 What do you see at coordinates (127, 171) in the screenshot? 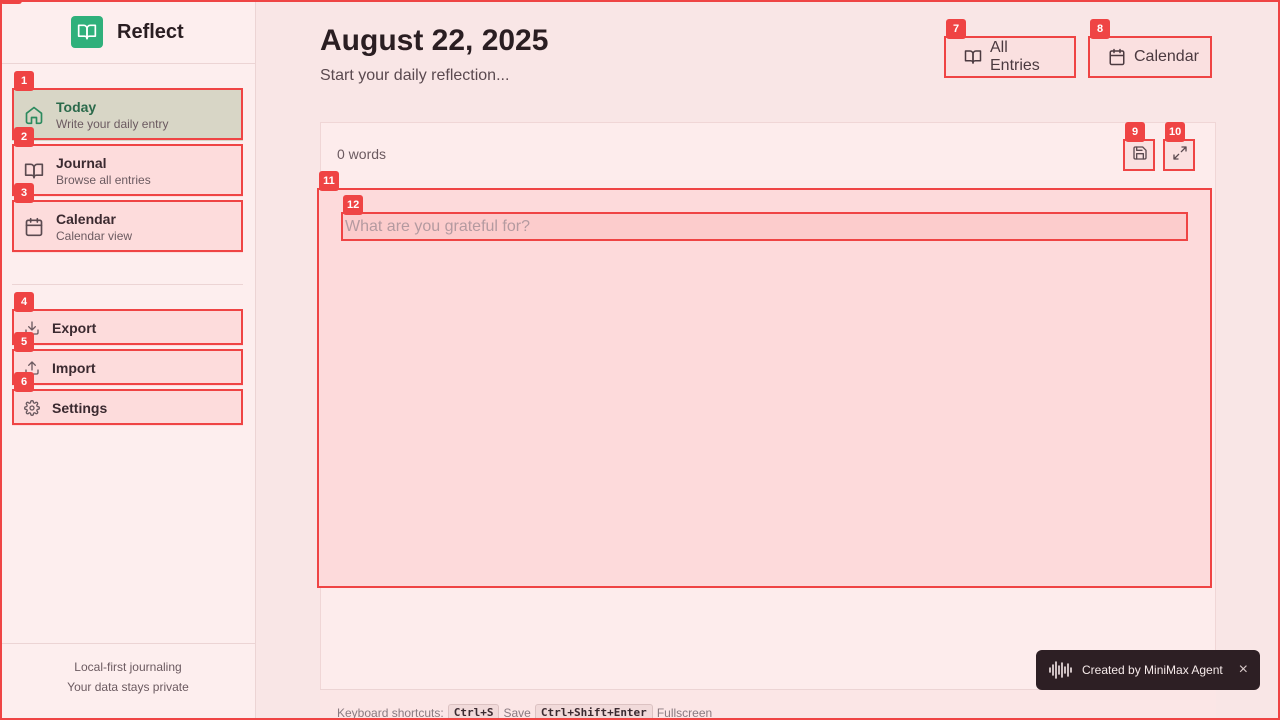
I see `nav-item-journal: Journal Browse all entries` at bounding box center [127, 171].